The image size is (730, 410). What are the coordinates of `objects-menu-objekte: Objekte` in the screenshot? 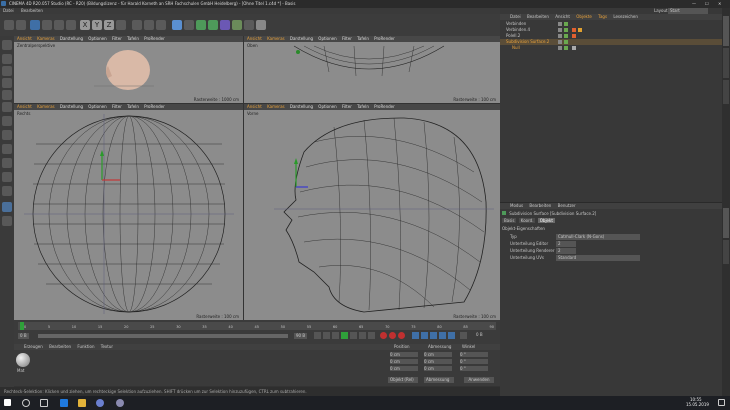 It's located at (584, 16).